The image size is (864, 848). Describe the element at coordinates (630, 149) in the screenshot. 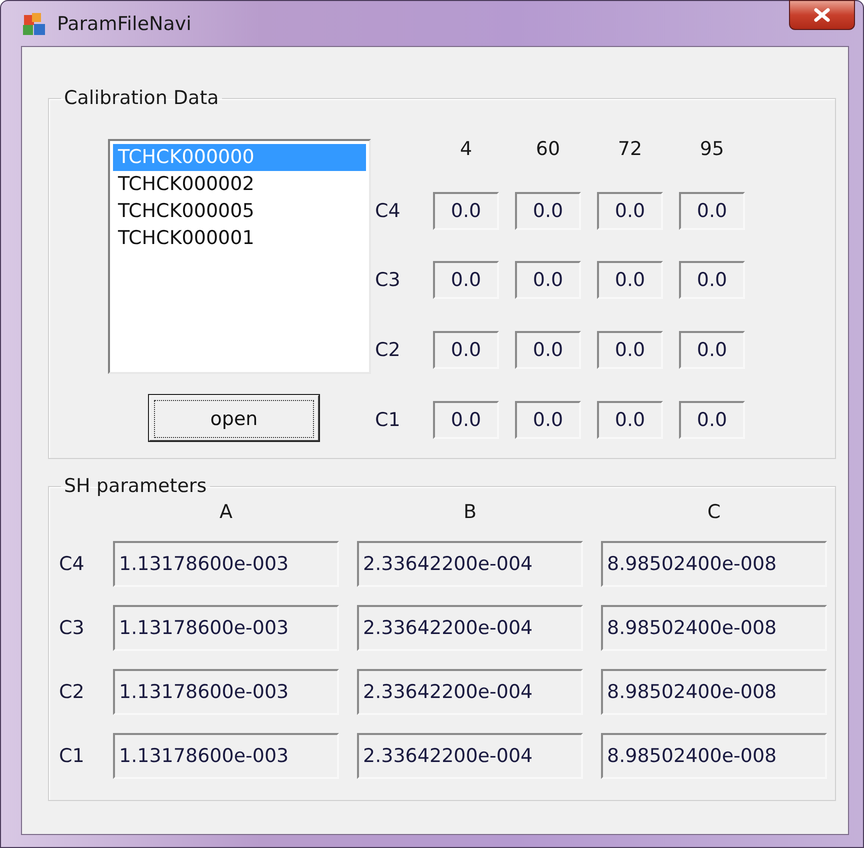

I see `column-header: 72` at that location.